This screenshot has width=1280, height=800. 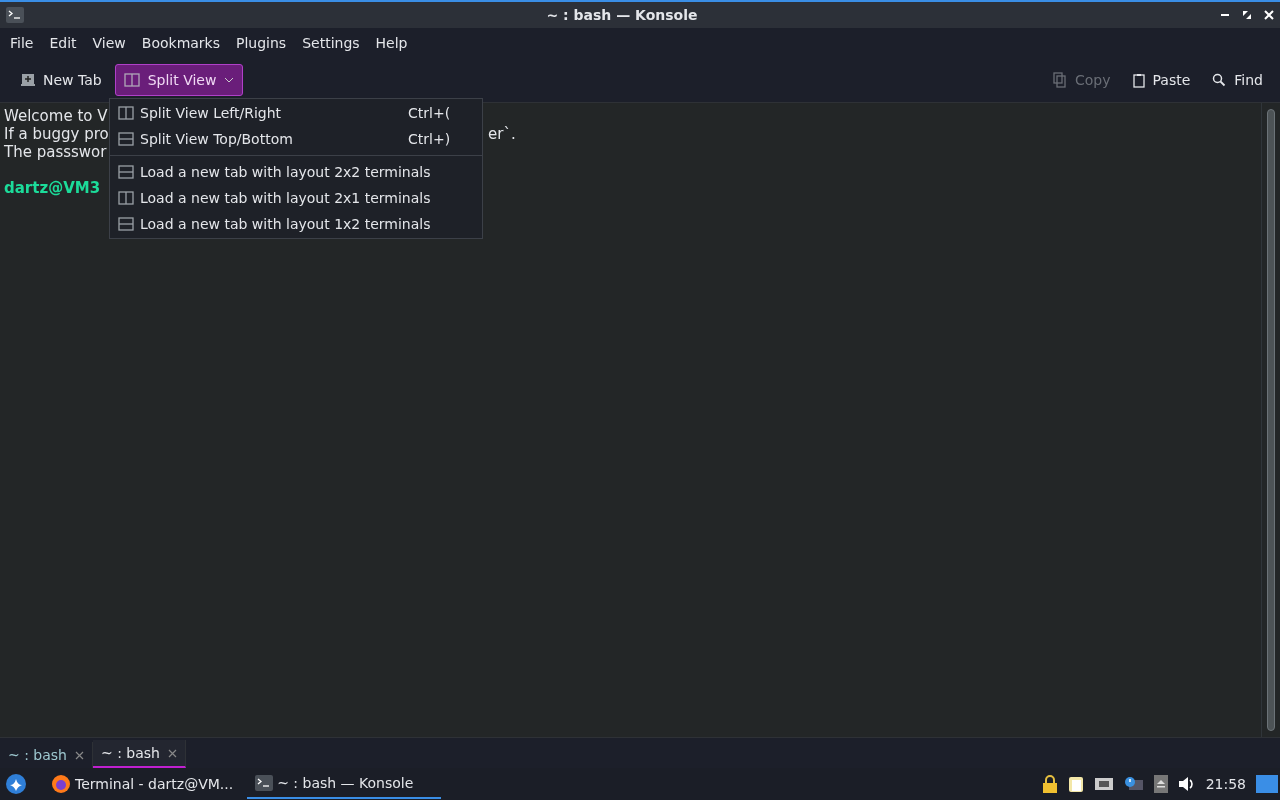 I want to click on split-view-button: Split View, so click(x=179, y=80).